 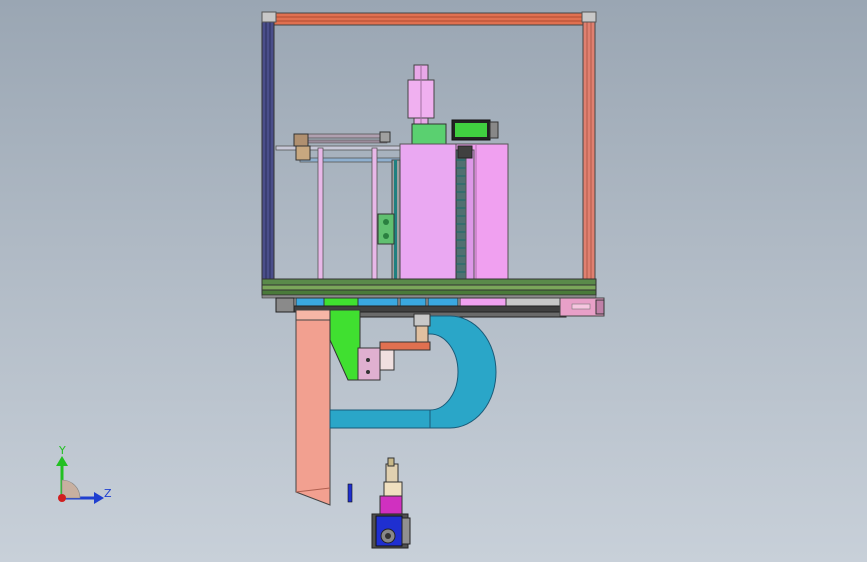 I want to click on green-bracket, so click(x=345, y=345).